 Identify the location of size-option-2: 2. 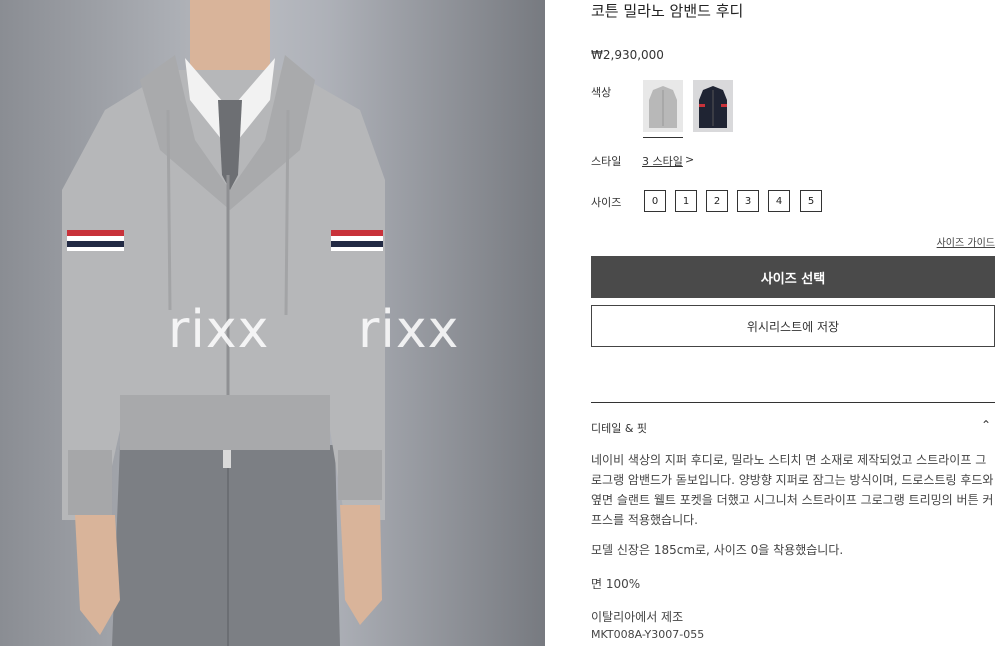
(717, 201).